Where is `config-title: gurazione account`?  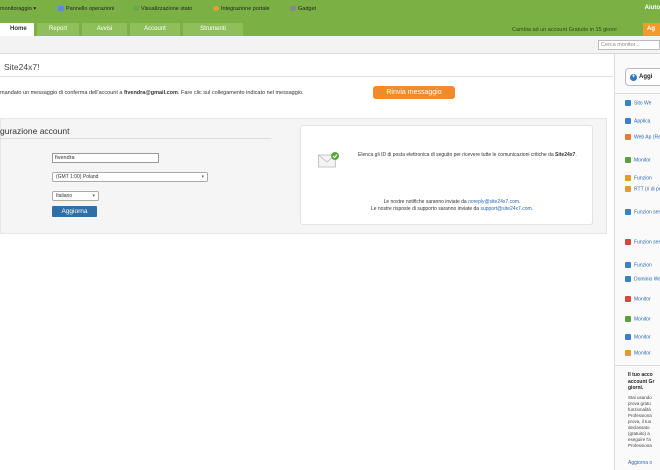
config-title: gurazione account is located at coordinates (35, 131).